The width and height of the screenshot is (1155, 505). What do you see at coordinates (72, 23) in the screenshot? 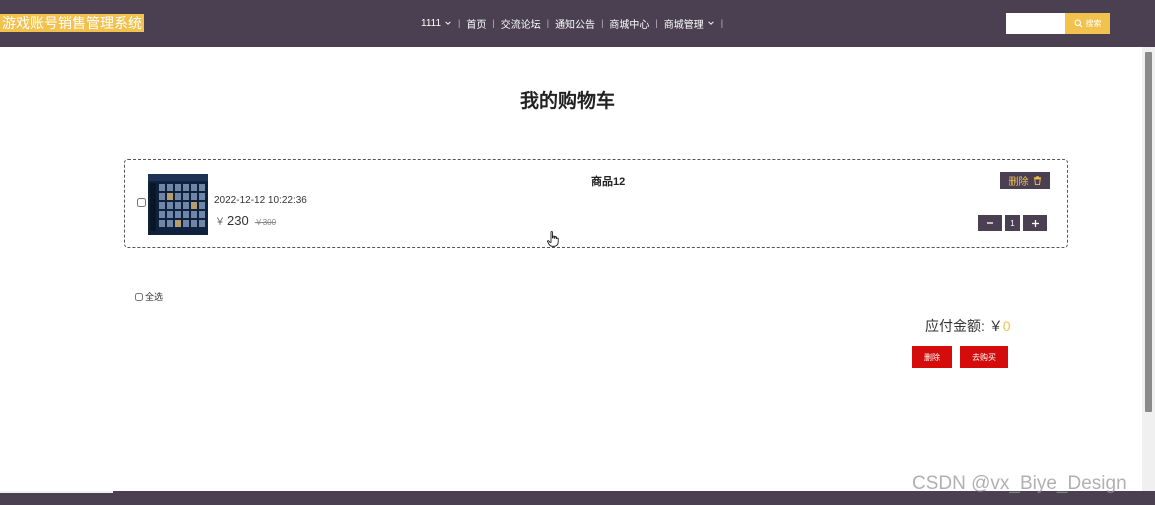
I see `site-logo: 游戏账号销售管理系统` at bounding box center [72, 23].